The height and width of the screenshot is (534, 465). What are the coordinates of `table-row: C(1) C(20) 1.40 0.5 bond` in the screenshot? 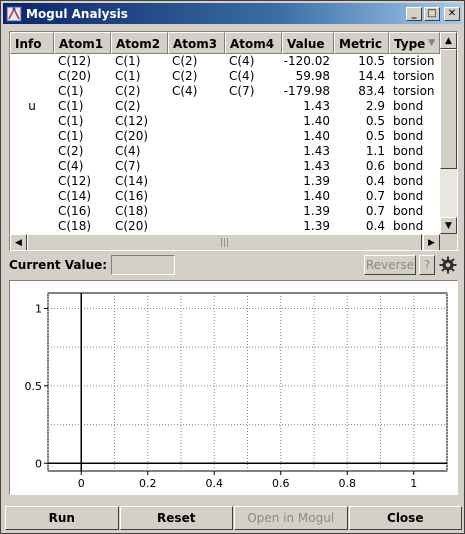 It's located at (225, 136).